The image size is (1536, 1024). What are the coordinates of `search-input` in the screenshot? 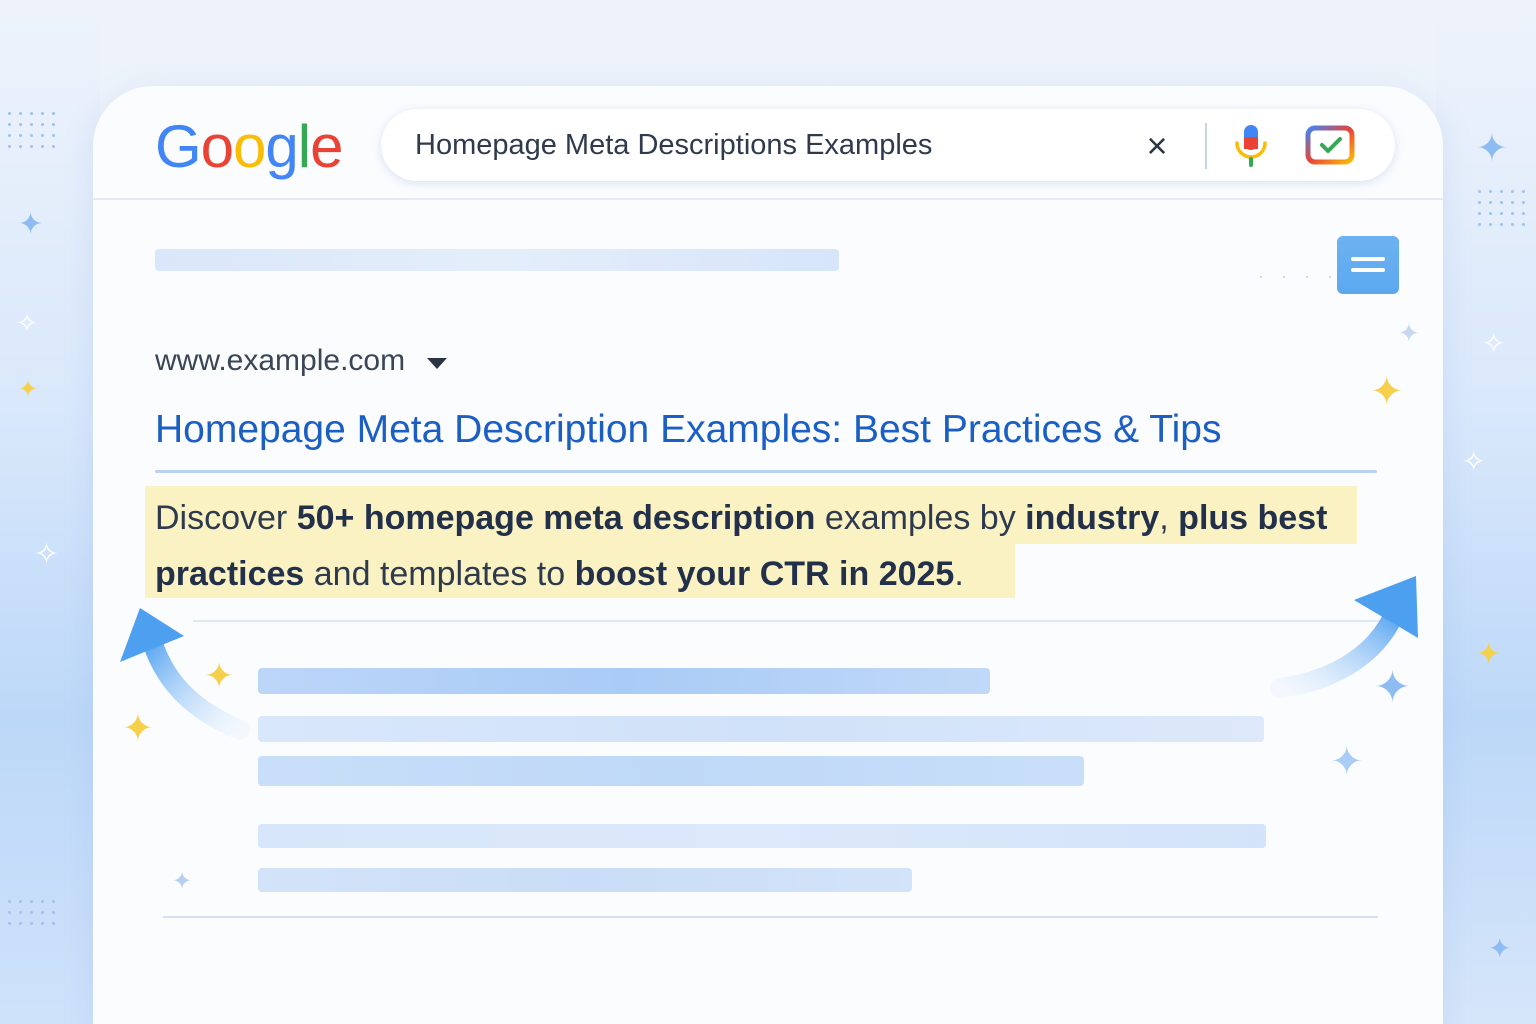 It's located at (765, 145).